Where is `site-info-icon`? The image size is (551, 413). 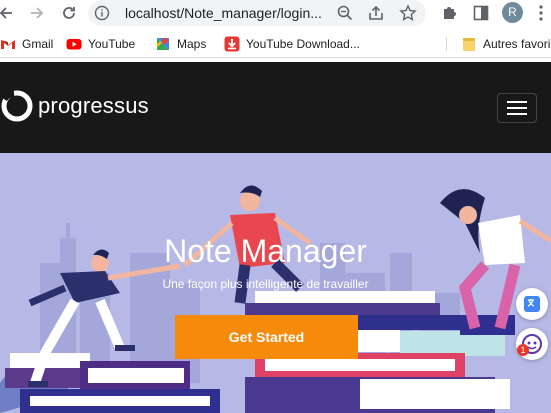 site-info-icon is located at coordinates (102, 13).